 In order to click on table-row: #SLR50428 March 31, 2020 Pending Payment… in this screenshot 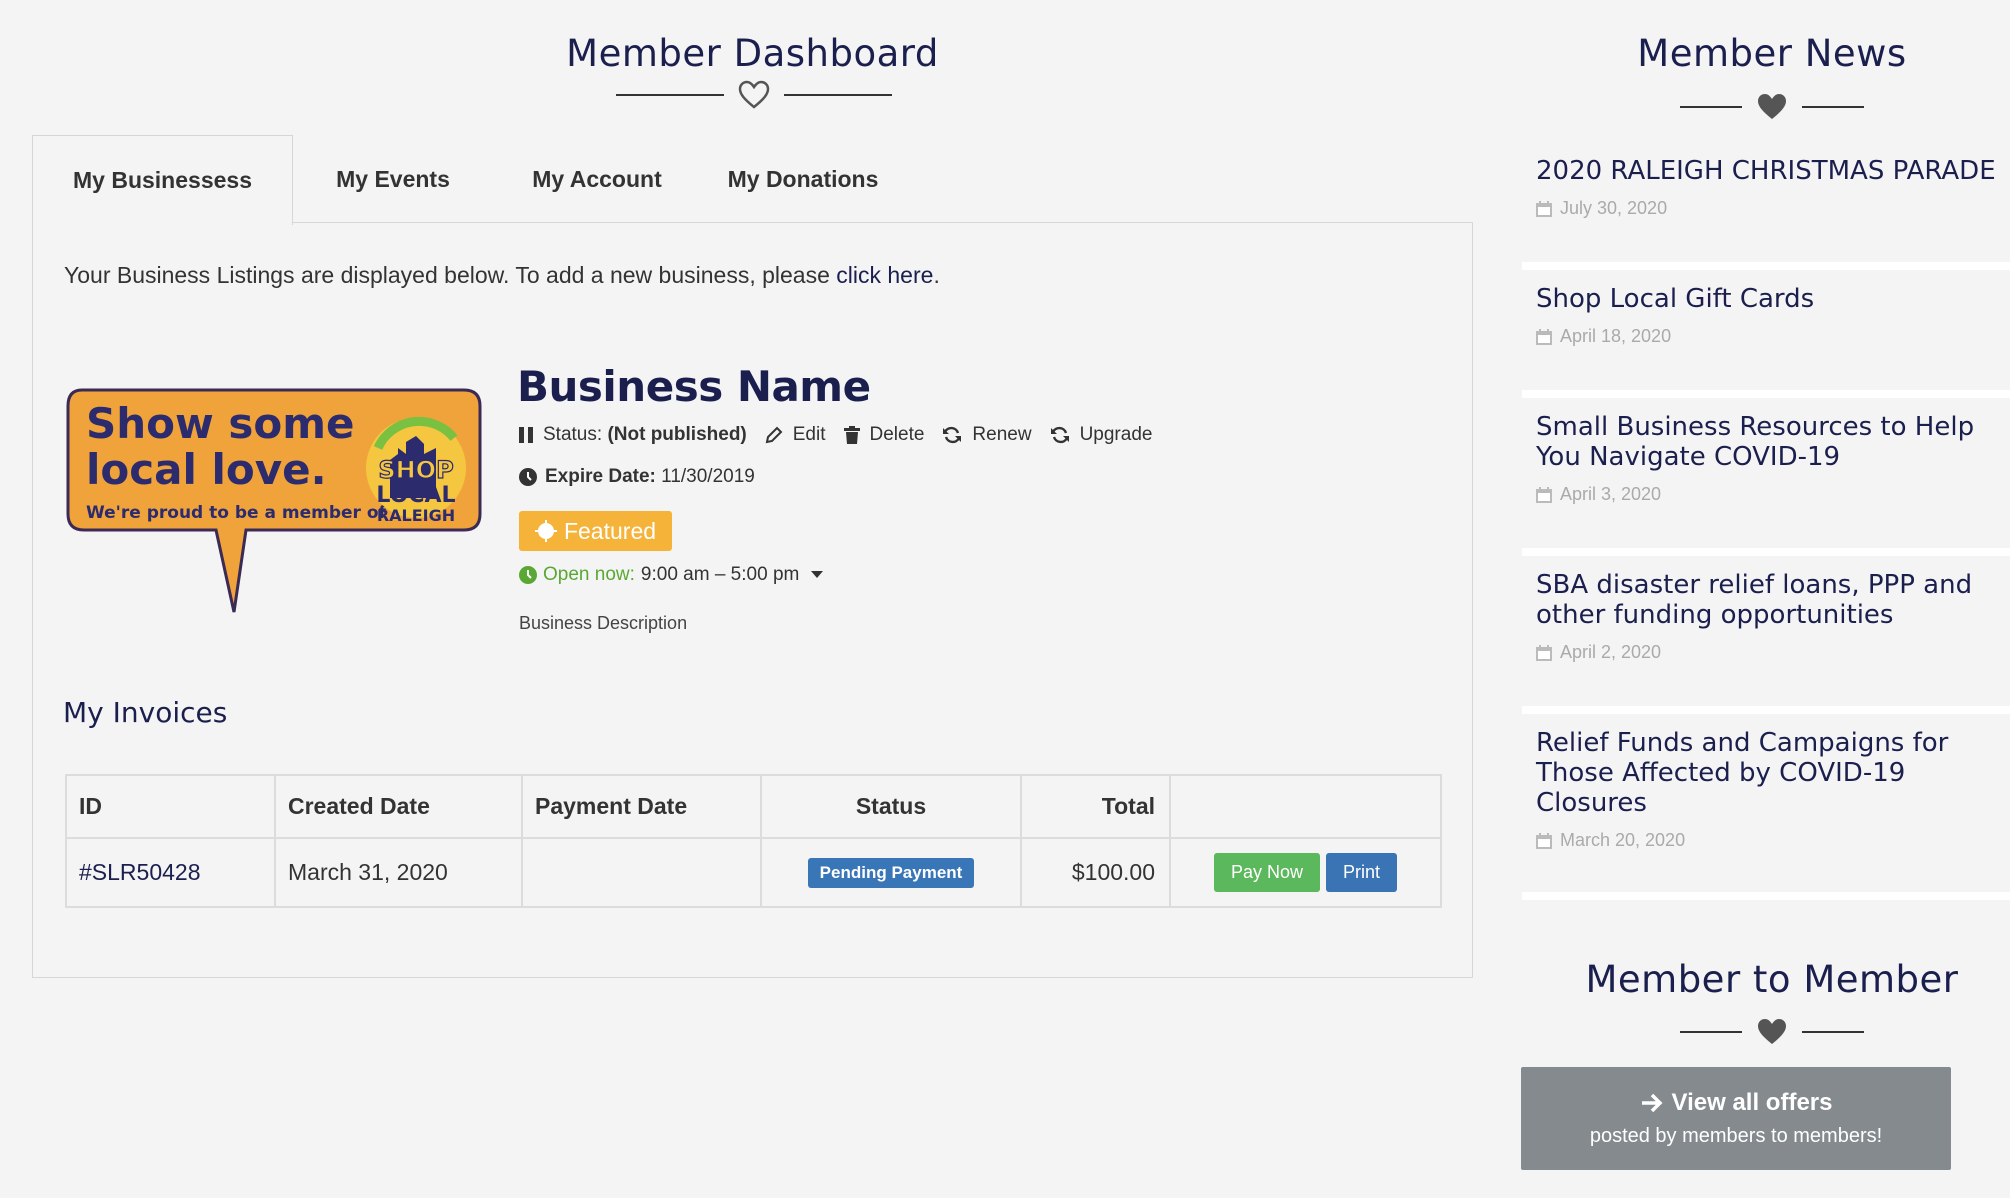, I will do `click(753, 872)`.